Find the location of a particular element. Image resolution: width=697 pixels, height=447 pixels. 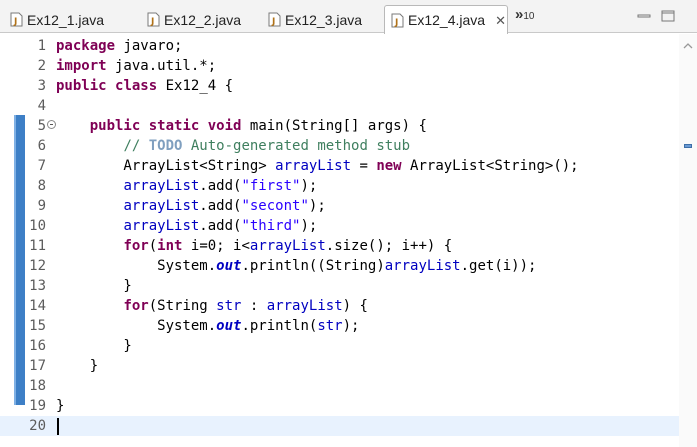

line-number: 7 is located at coordinates (41, 166).